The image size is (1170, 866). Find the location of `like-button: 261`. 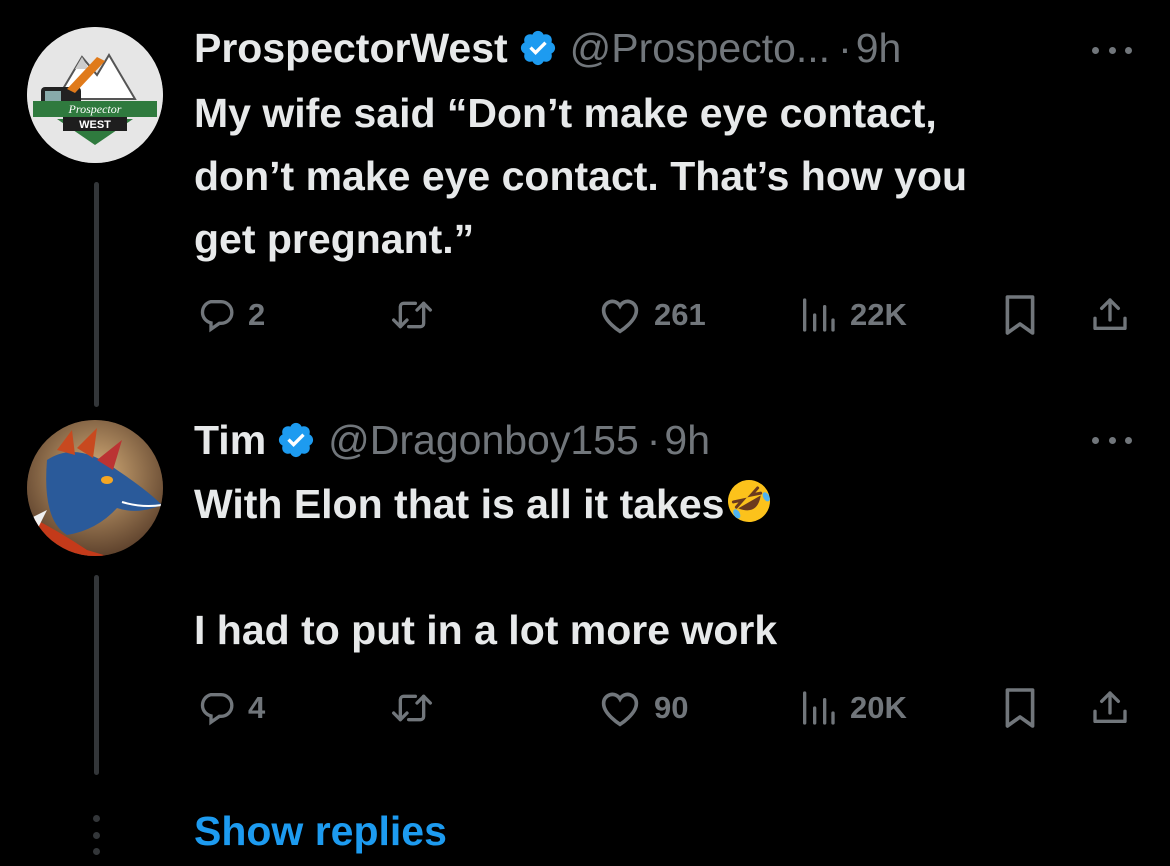

like-button: 261 is located at coordinates (652, 315).